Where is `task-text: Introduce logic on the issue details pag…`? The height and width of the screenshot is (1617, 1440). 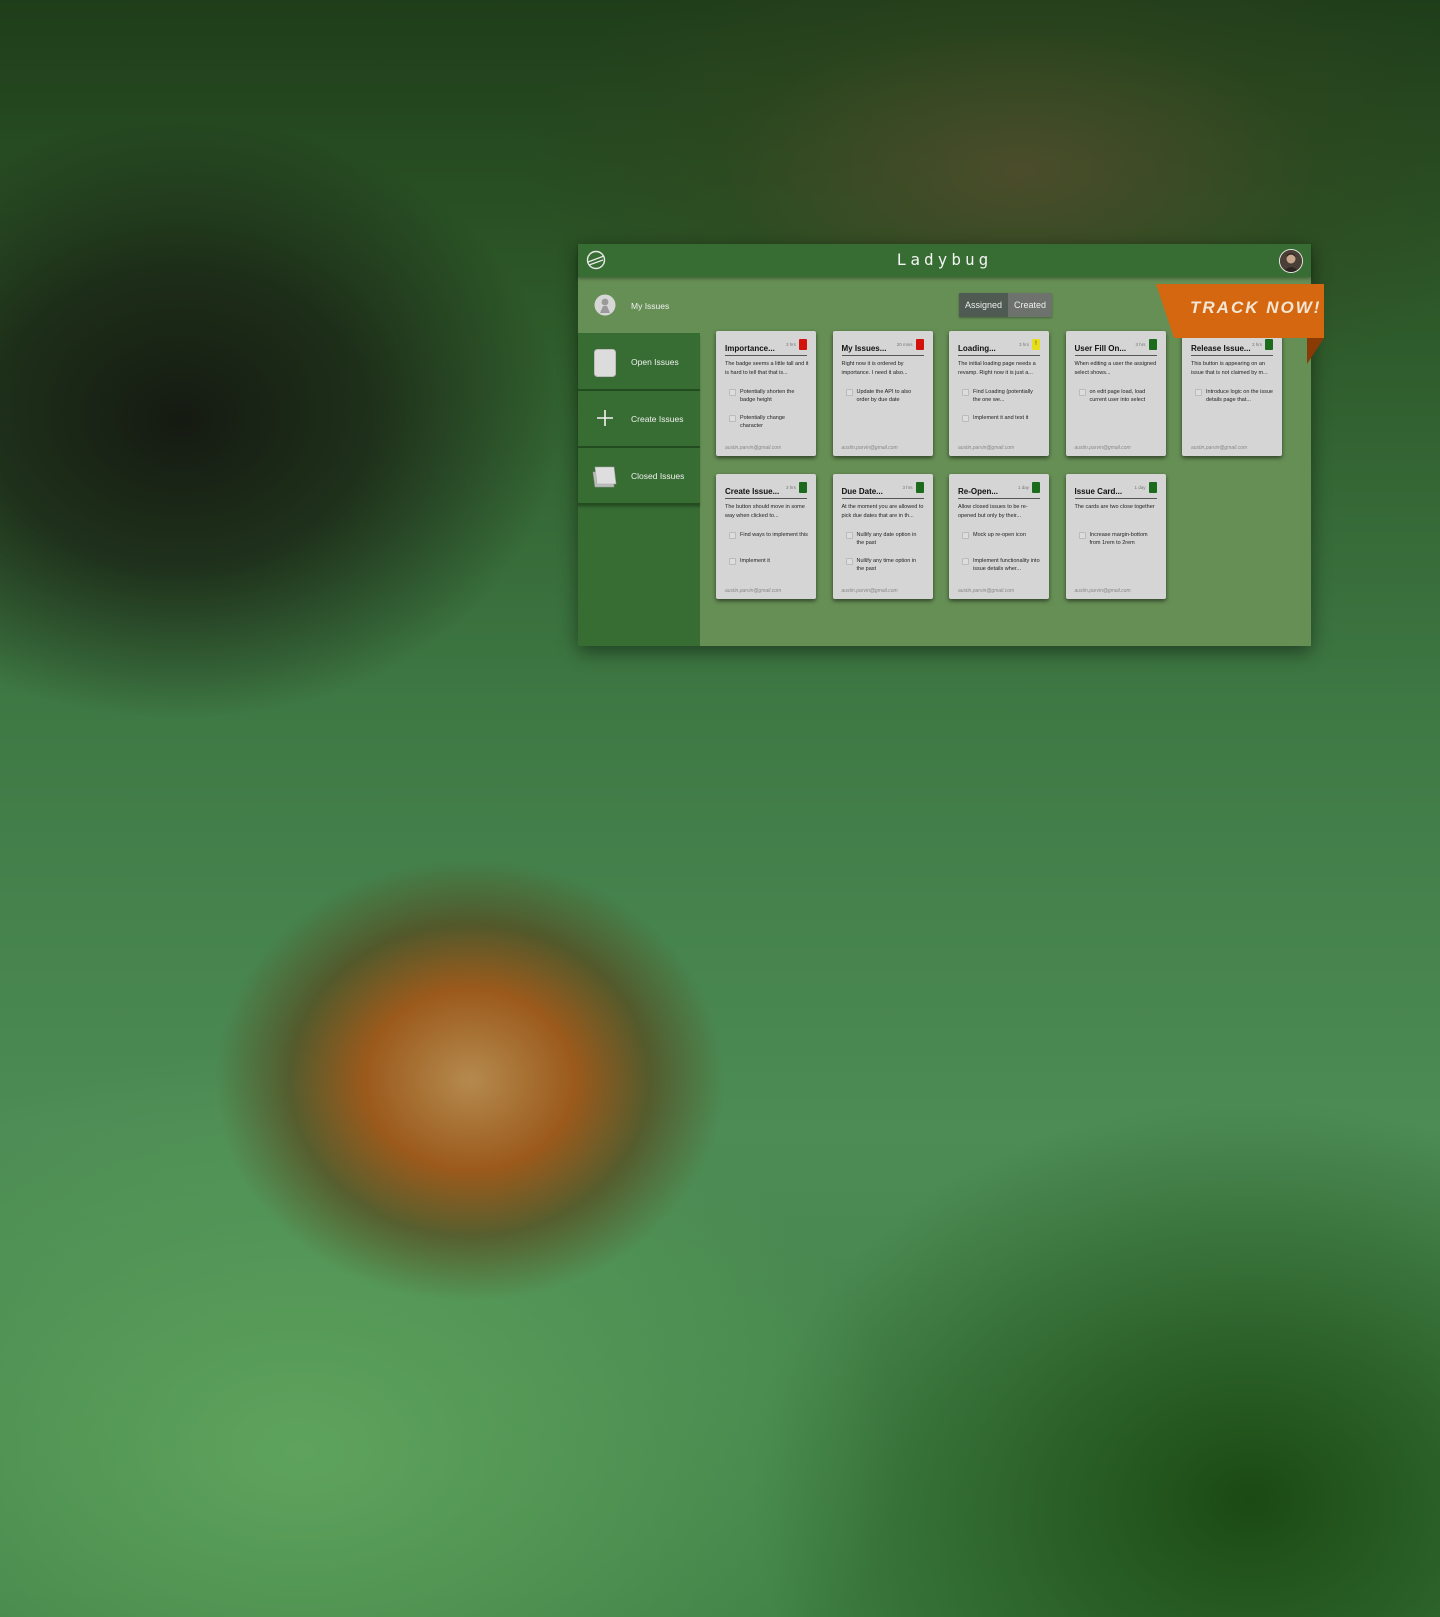 task-text: Introduce logic on the issue details pag… is located at coordinates (1239, 396).